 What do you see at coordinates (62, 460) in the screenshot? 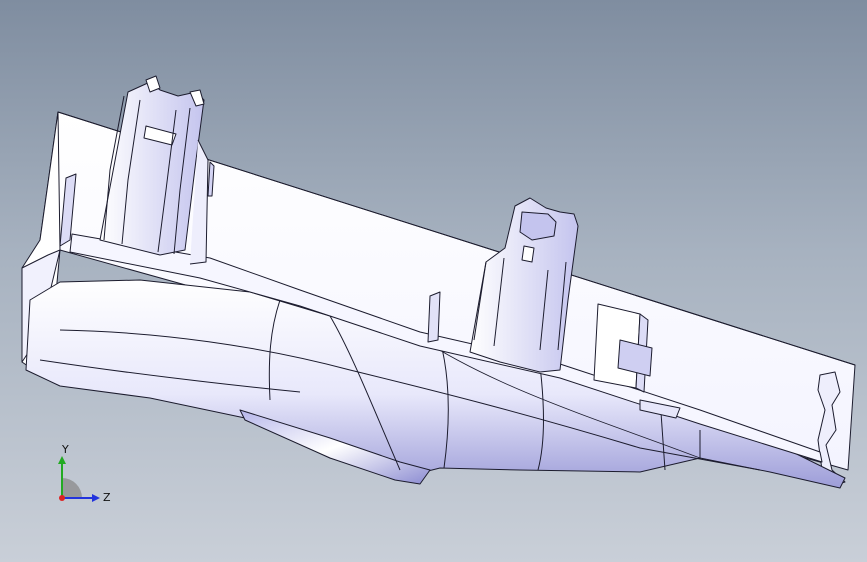
I see `y-axis-arrow` at bounding box center [62, 460].